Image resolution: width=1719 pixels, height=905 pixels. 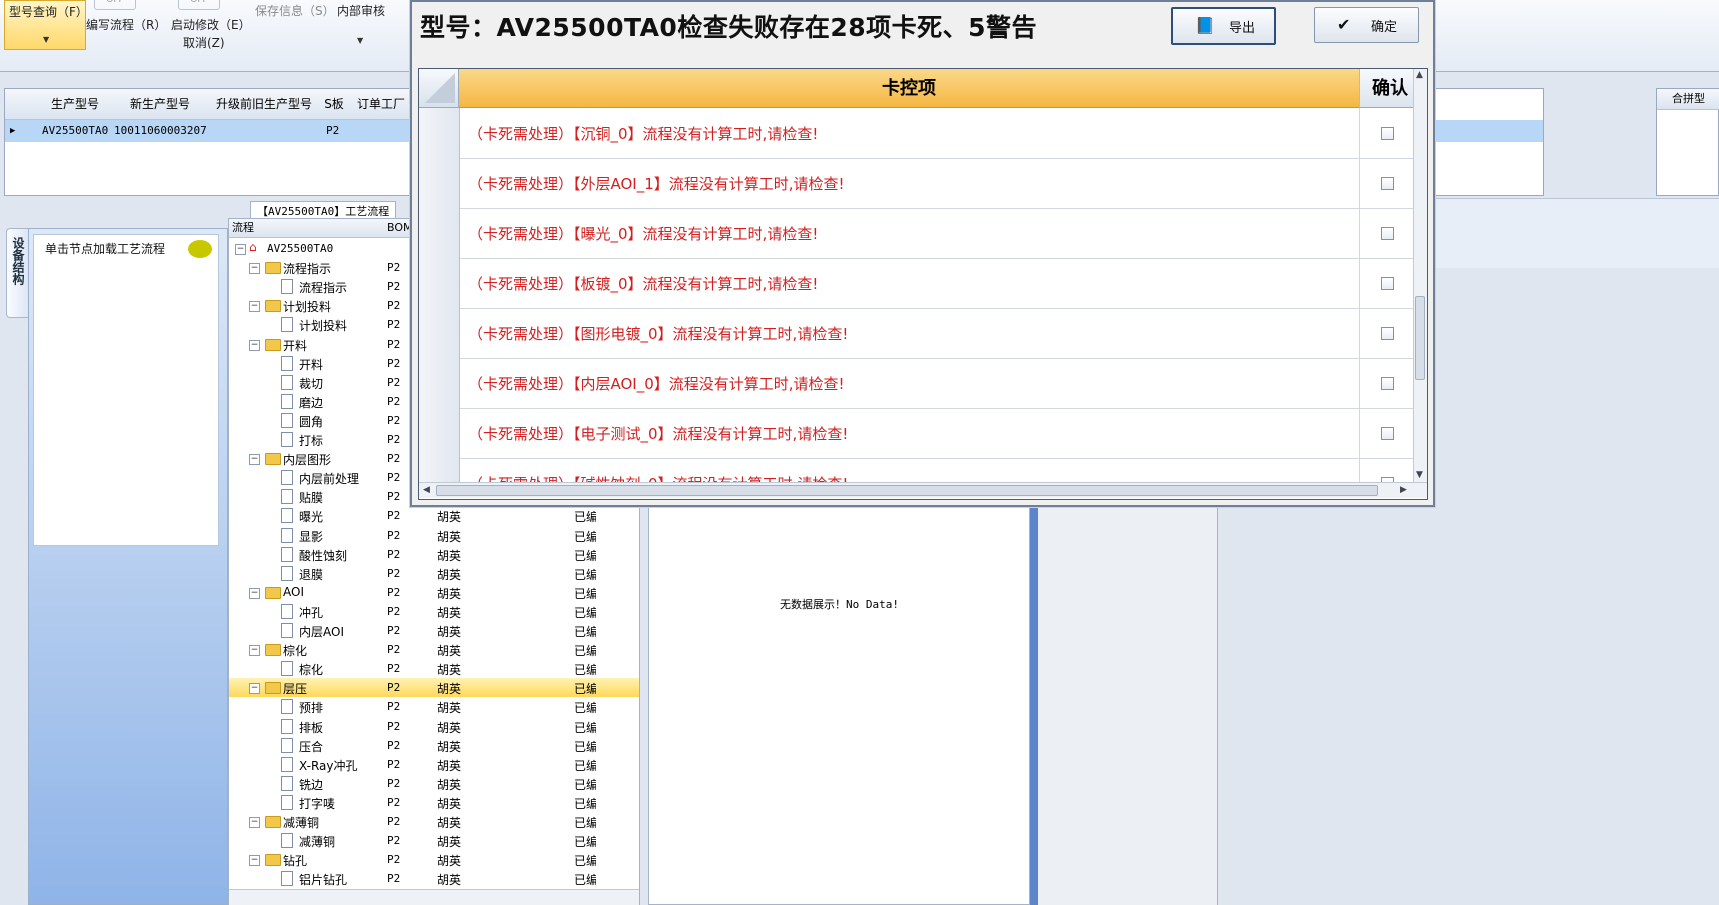 What do you see at coordinates (434, 630) in the screenshot?
I see `tree-node: 内层AOI P2 胡英 已编E` at bounding box center [434, 630].